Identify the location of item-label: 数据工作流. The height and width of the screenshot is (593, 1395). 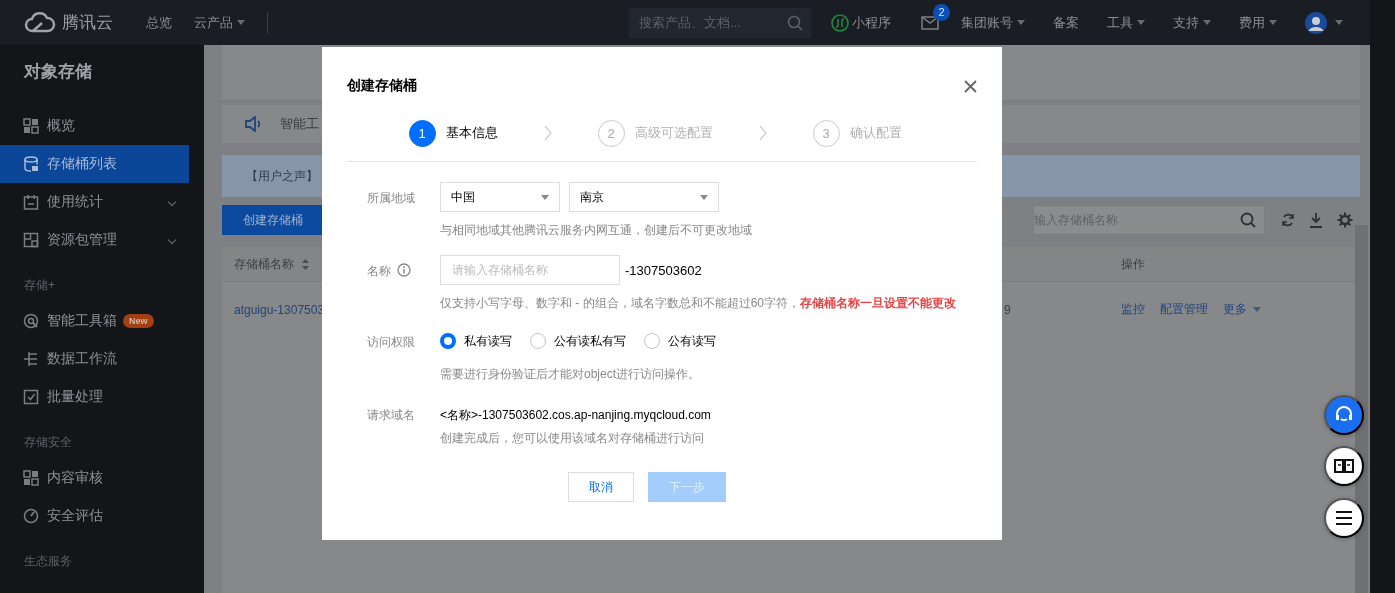
(82, 359).